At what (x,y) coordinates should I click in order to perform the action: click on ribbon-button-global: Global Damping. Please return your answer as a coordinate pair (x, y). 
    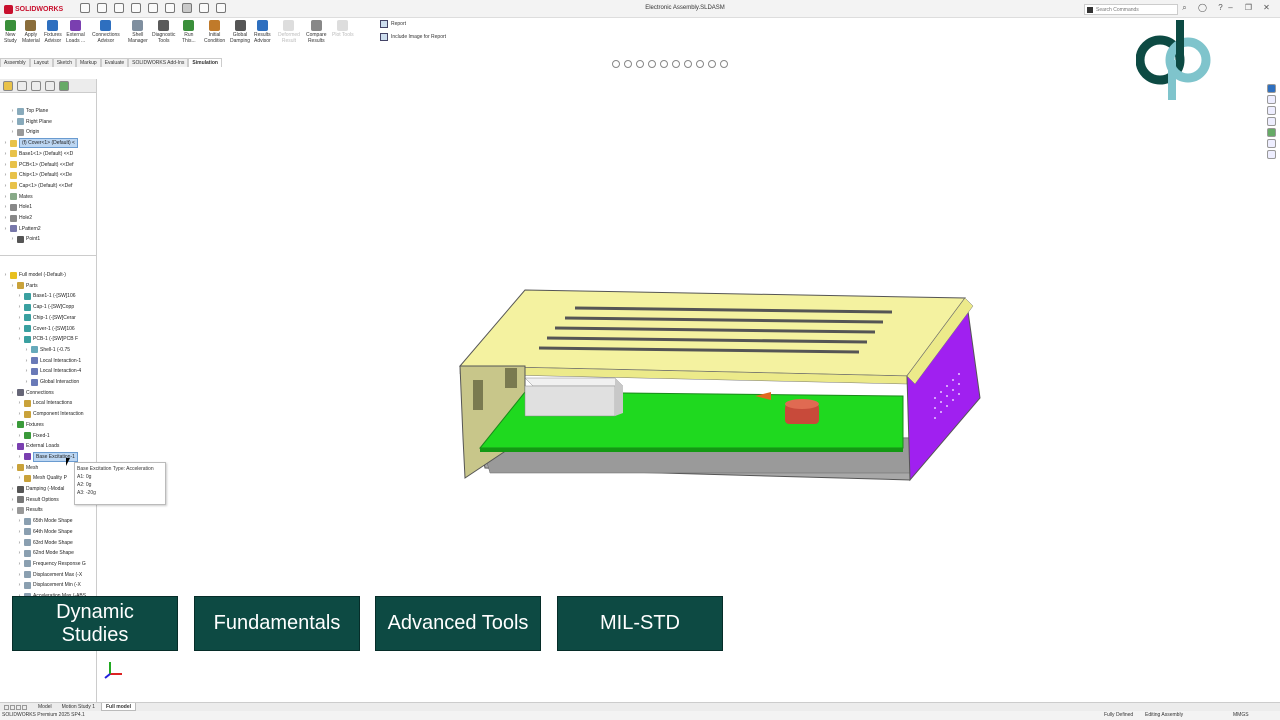
    Looking at the image, I should click on (240, 32).